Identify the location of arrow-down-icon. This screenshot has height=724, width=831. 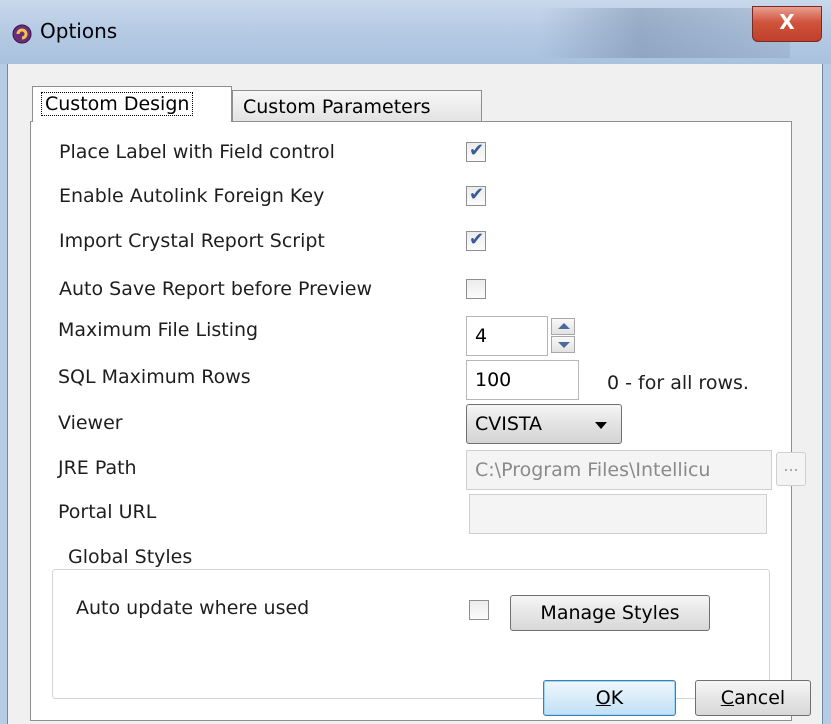
(564, 345).